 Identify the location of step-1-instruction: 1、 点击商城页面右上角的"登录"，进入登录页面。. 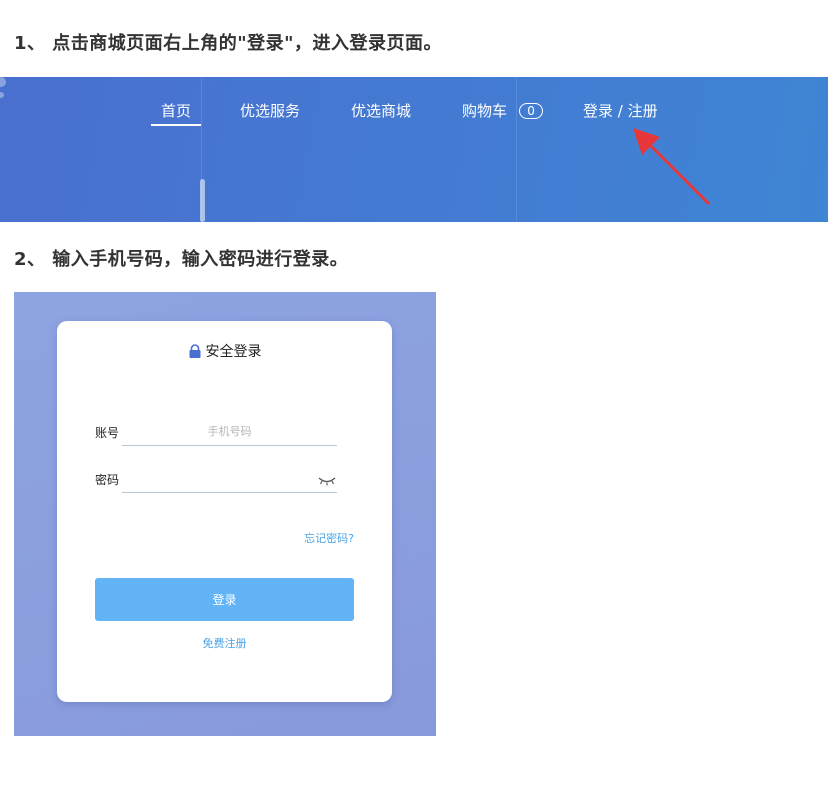
(228, 43).